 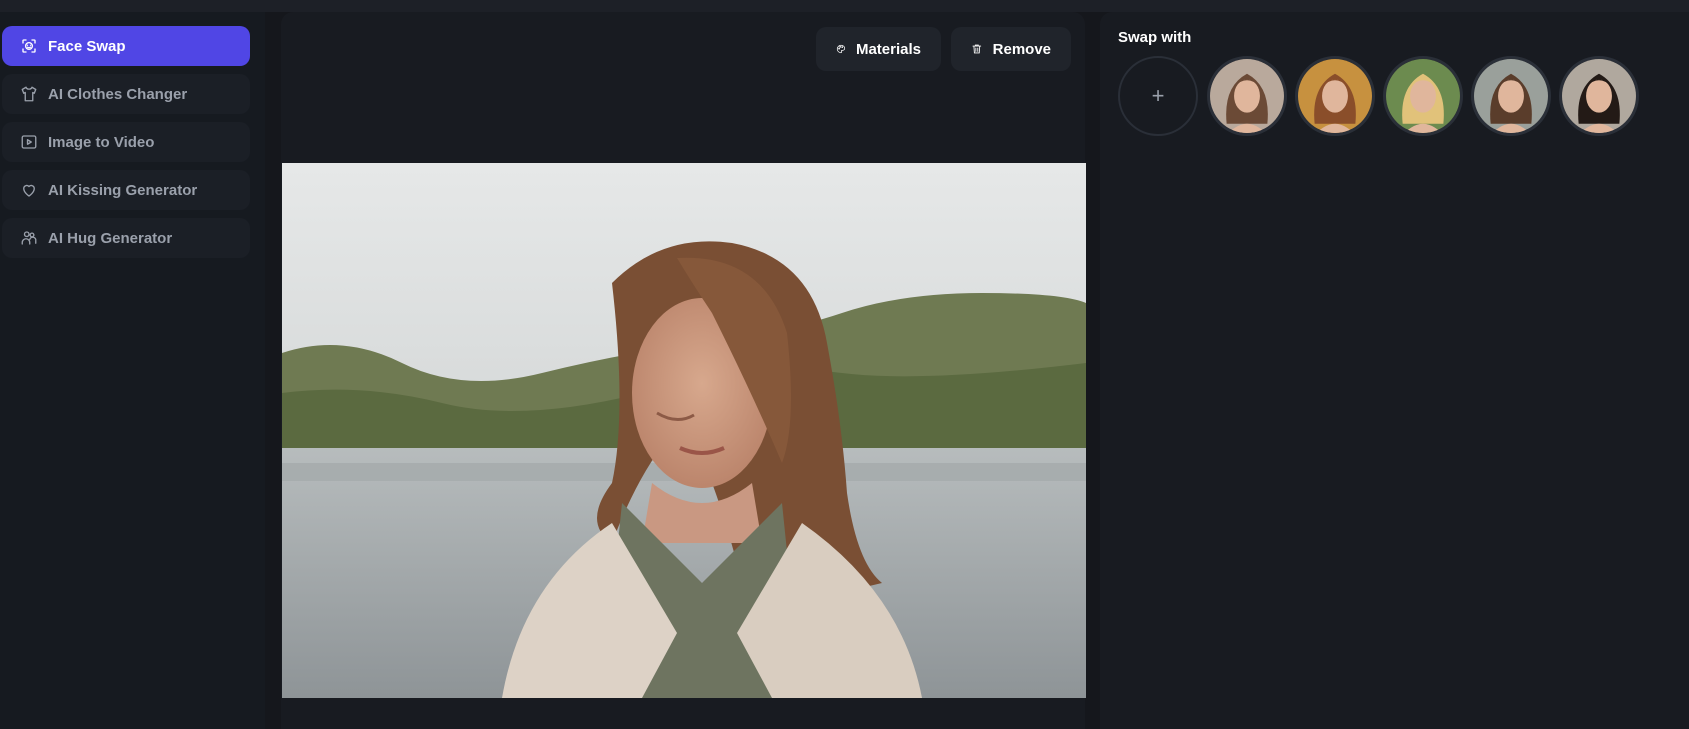 I want to click on trash-icon, so click(x=977, y=49).